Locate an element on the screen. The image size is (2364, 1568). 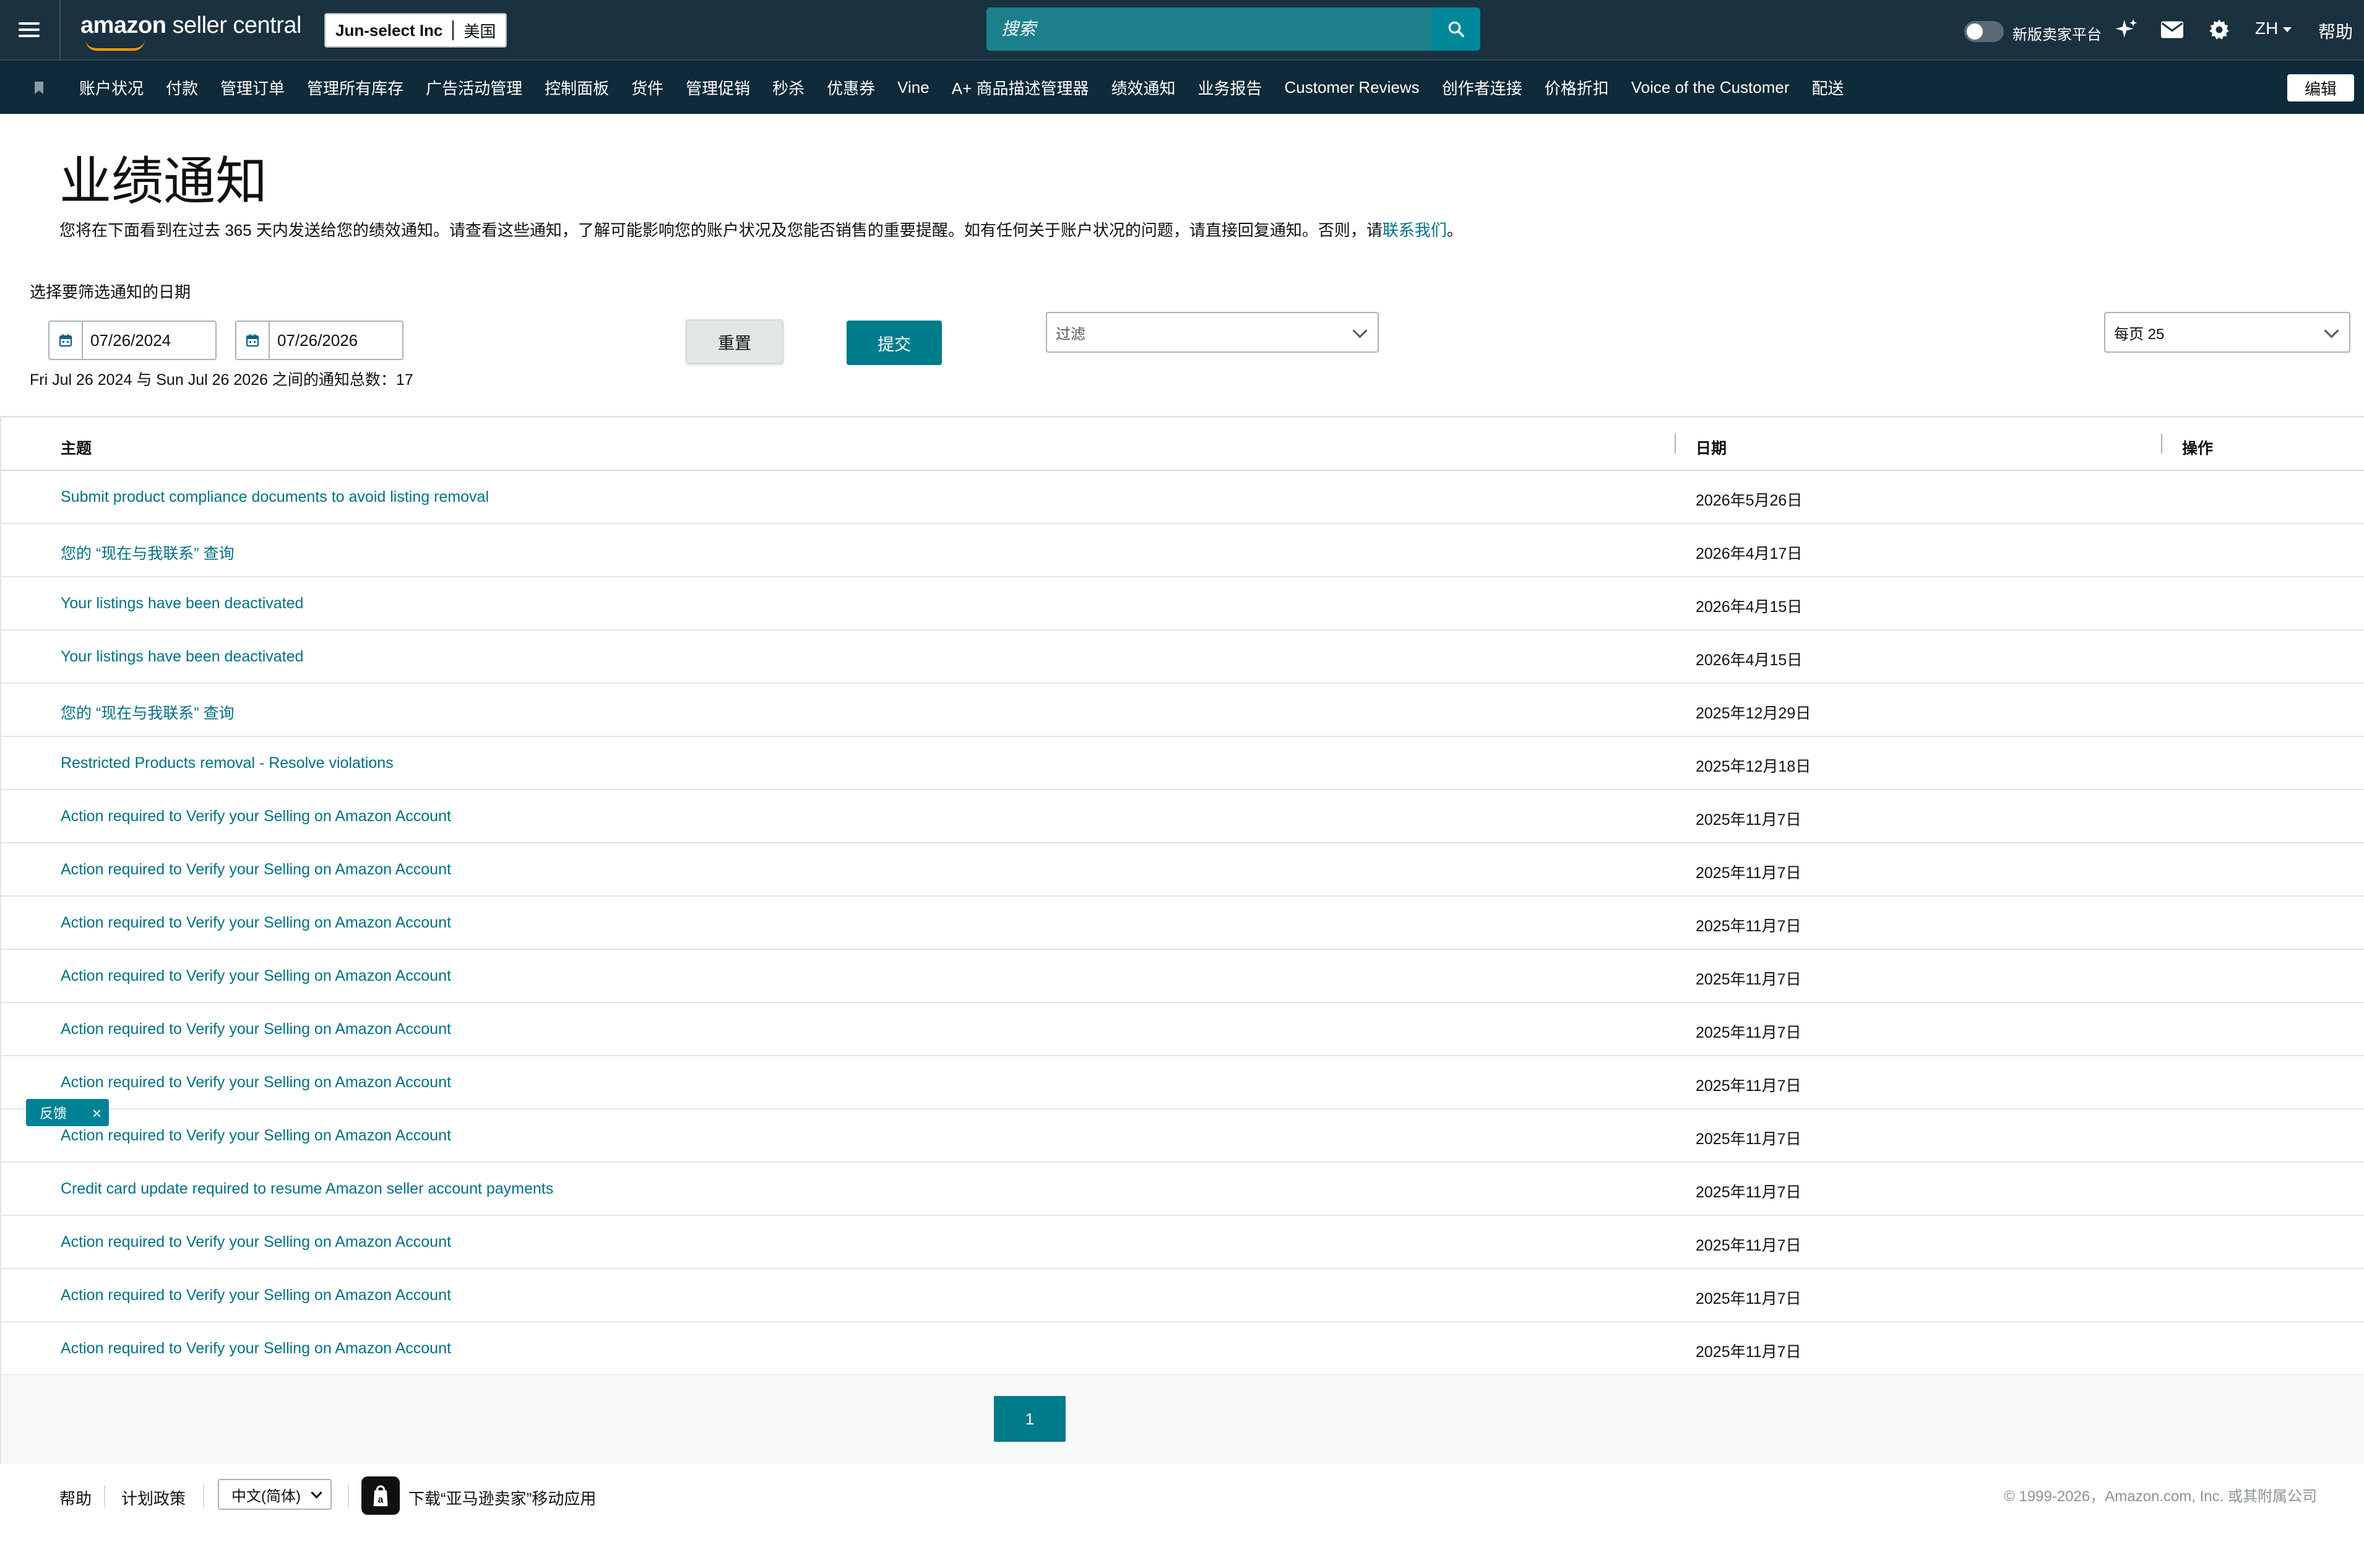
nav-item-fulfillment: 配送 is located at coordinates (1828, 87).